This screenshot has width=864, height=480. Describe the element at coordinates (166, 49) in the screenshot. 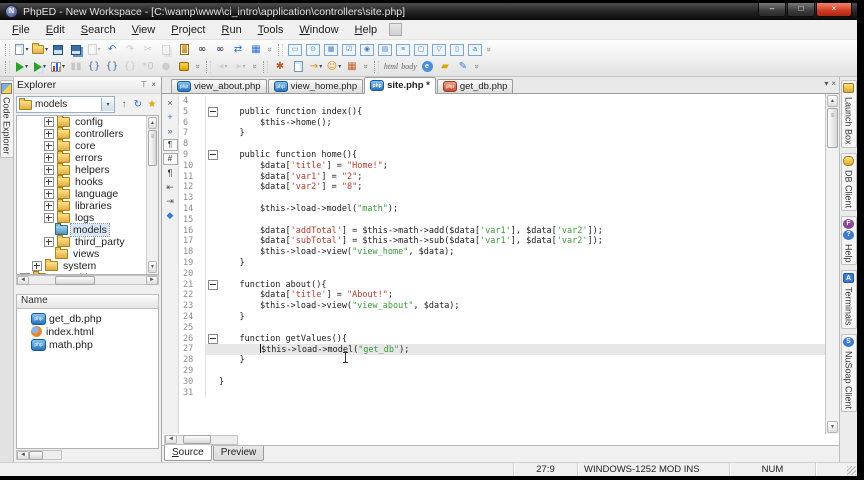

I see `copy-button` at that location.